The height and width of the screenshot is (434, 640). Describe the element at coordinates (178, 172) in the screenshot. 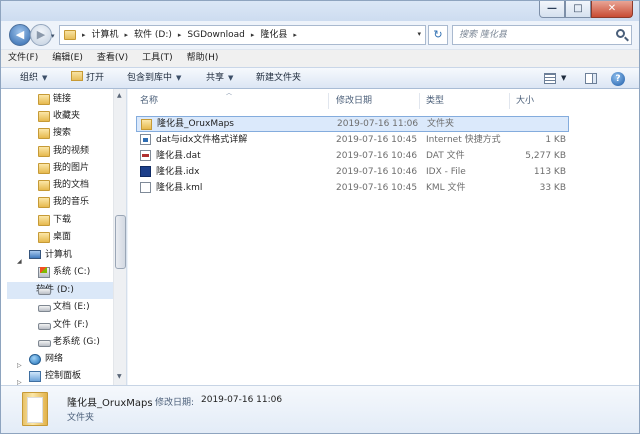

I see `file-name: 隆化县.idx` at that location.